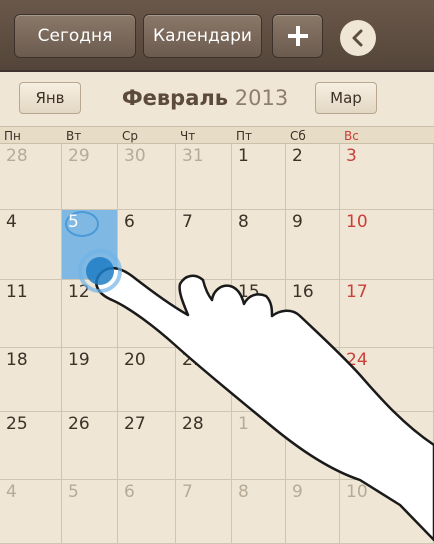 The image size is (434, 544). I want to click on selected-day-cell: 5, so click(90, 245).